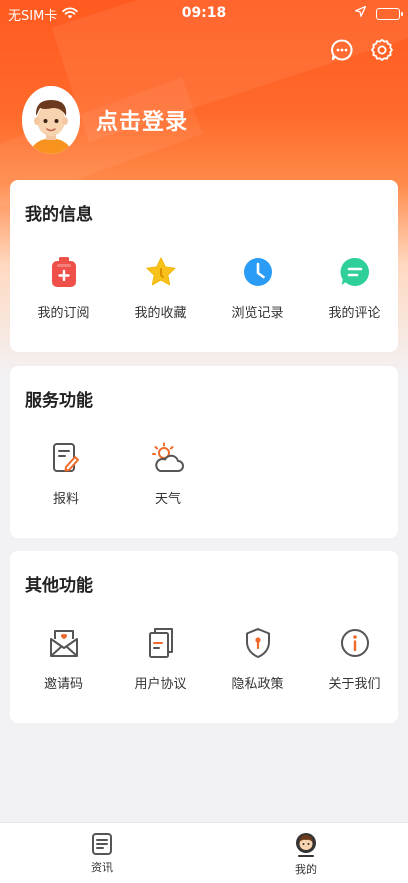  Describe the element at coordinates (168, 457) in the screenshot. I see `weather-icon` at that location.